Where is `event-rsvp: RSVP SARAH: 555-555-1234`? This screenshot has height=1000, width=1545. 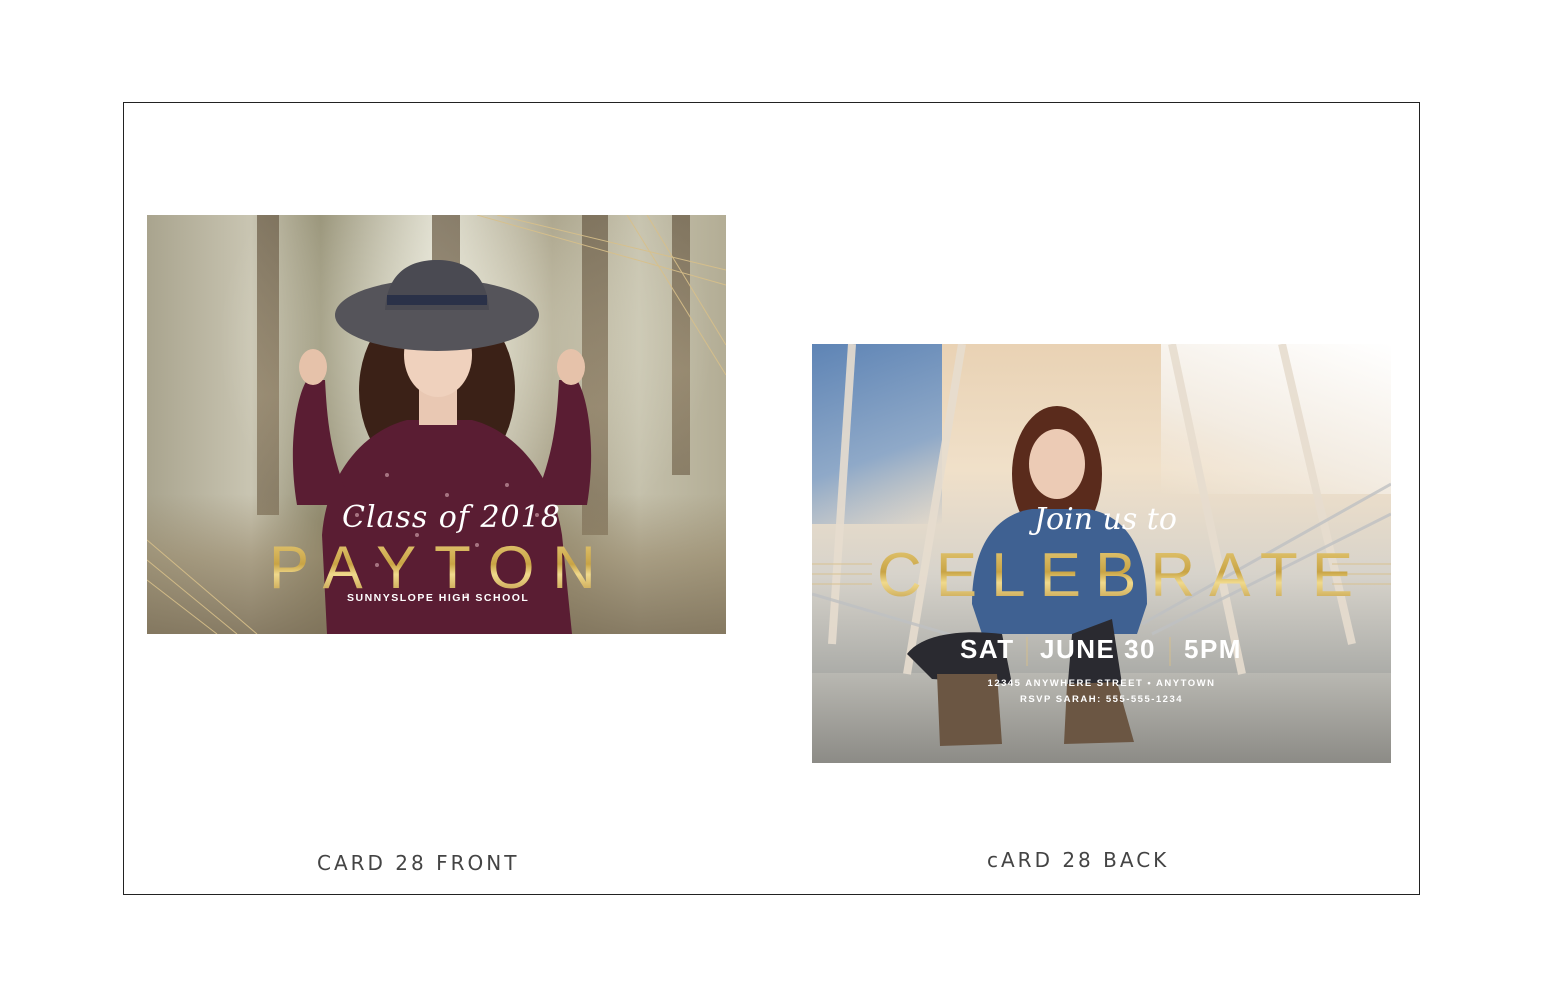
event-rsvp: RSVP SARAH: 555-555-1234 is located at coordinates (1101, 699).